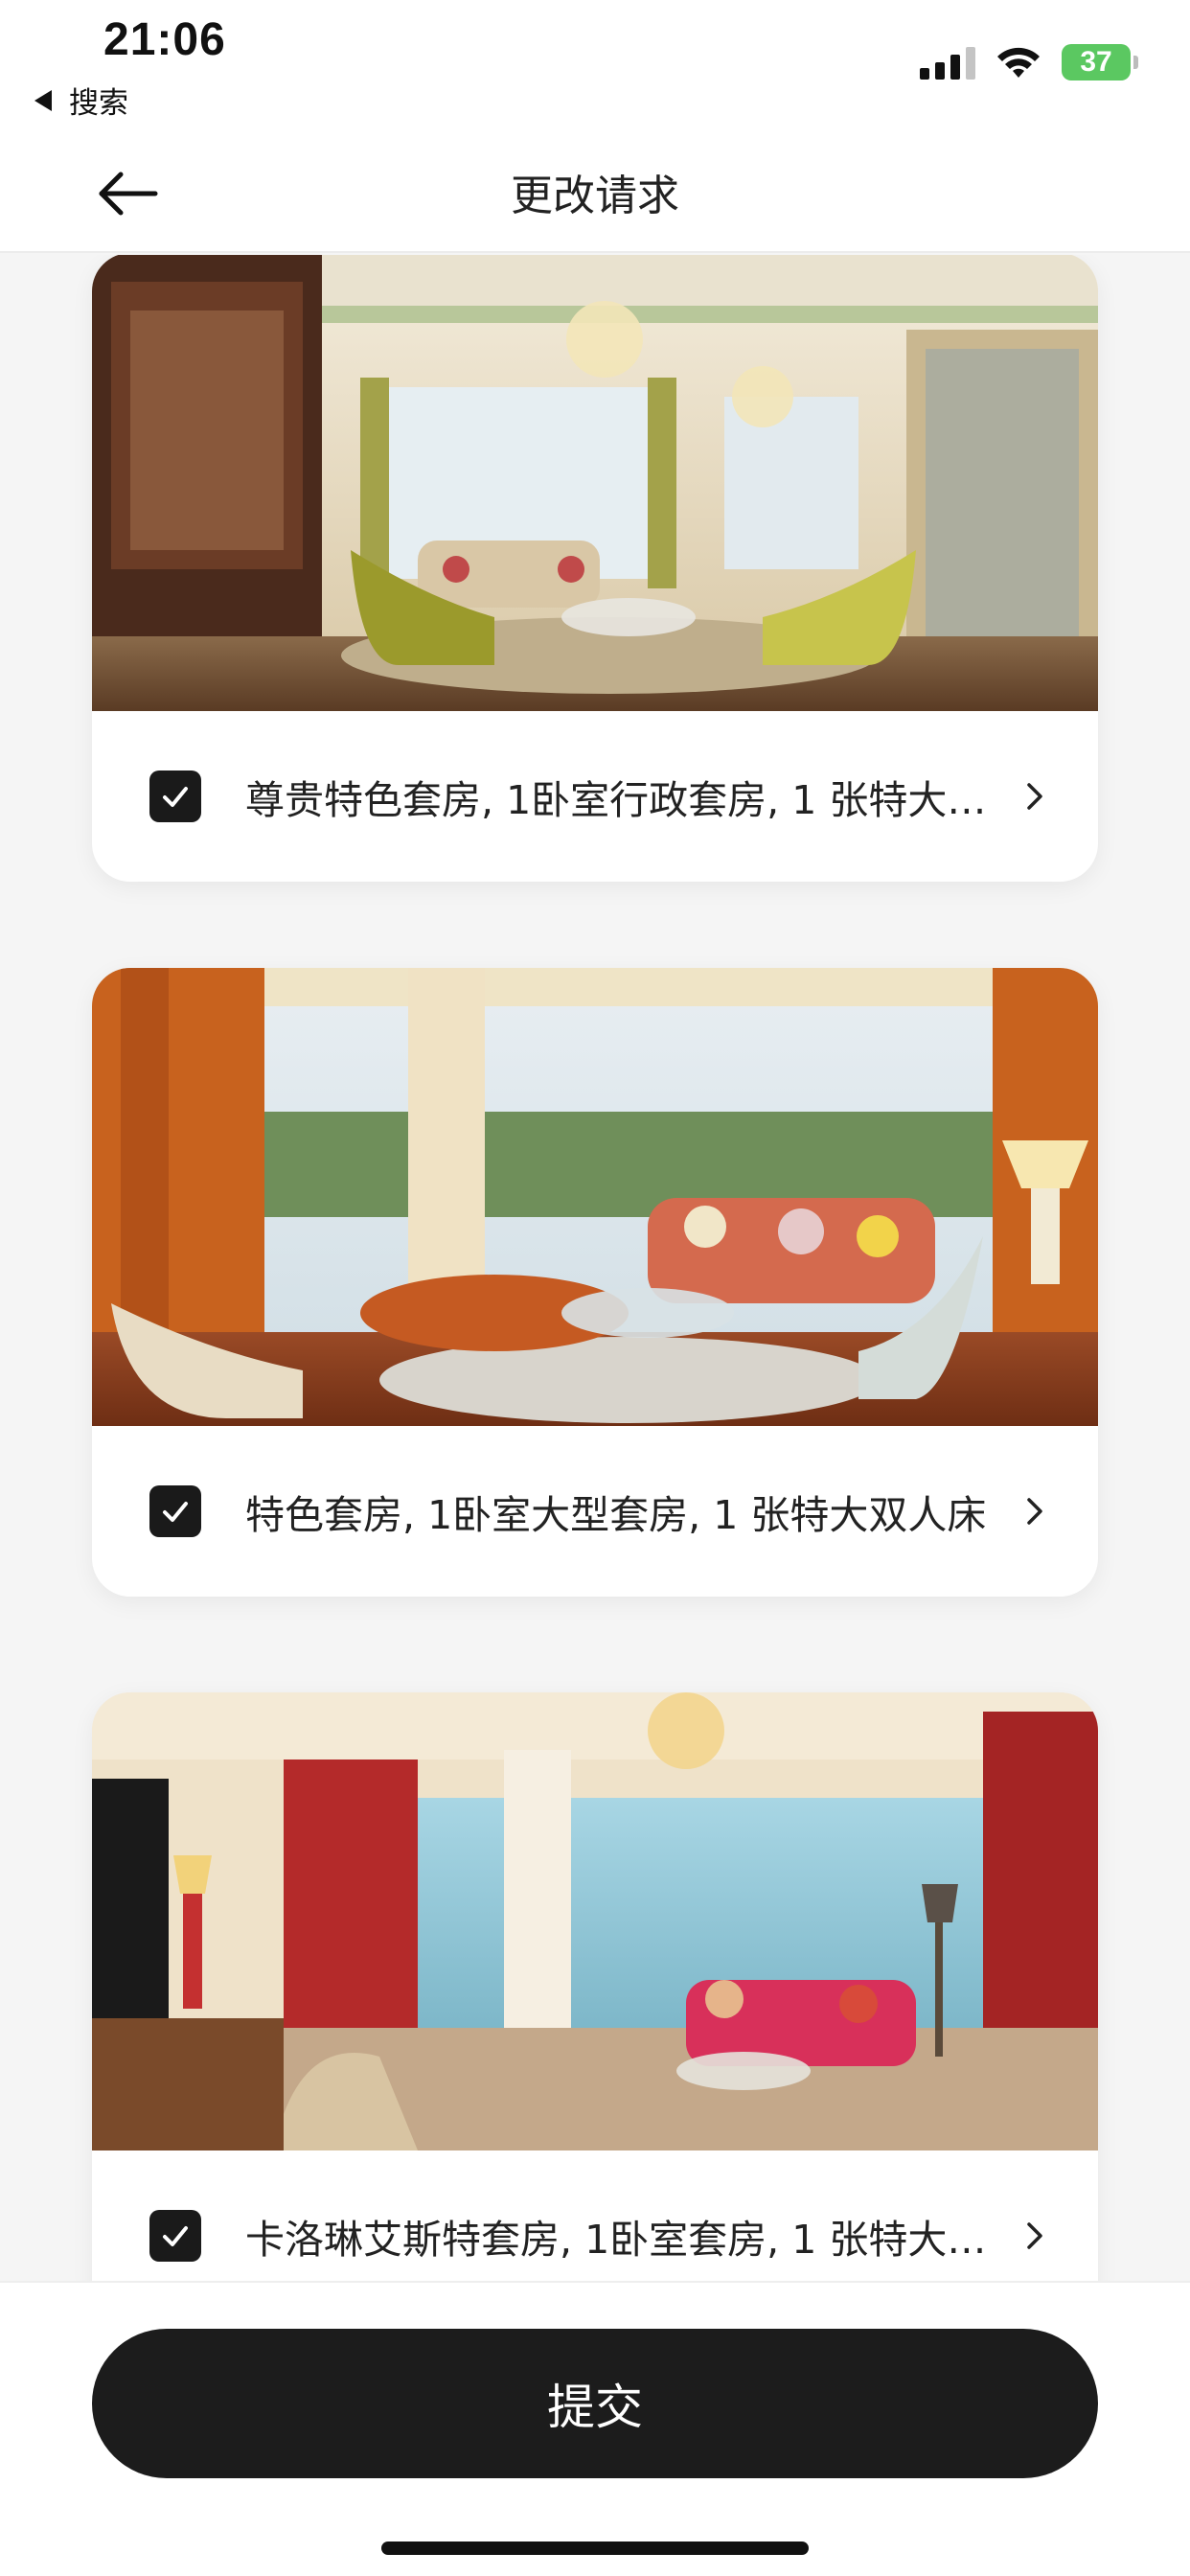 This screenshot has width=1190, height=2576. I want to click on room-label: 特色套房, 1卧室大型套房, 1 张特大双人床, so click(616, 1515).